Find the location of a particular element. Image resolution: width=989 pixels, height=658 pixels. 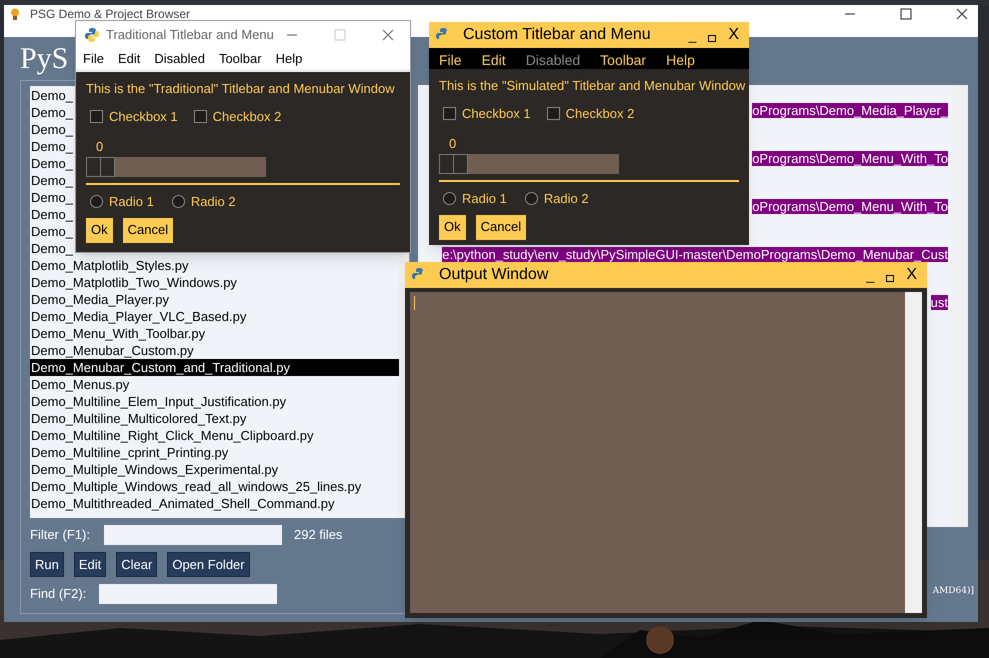

window-title: Custom Titlebar and Menu is located at coordinates (557, 35).